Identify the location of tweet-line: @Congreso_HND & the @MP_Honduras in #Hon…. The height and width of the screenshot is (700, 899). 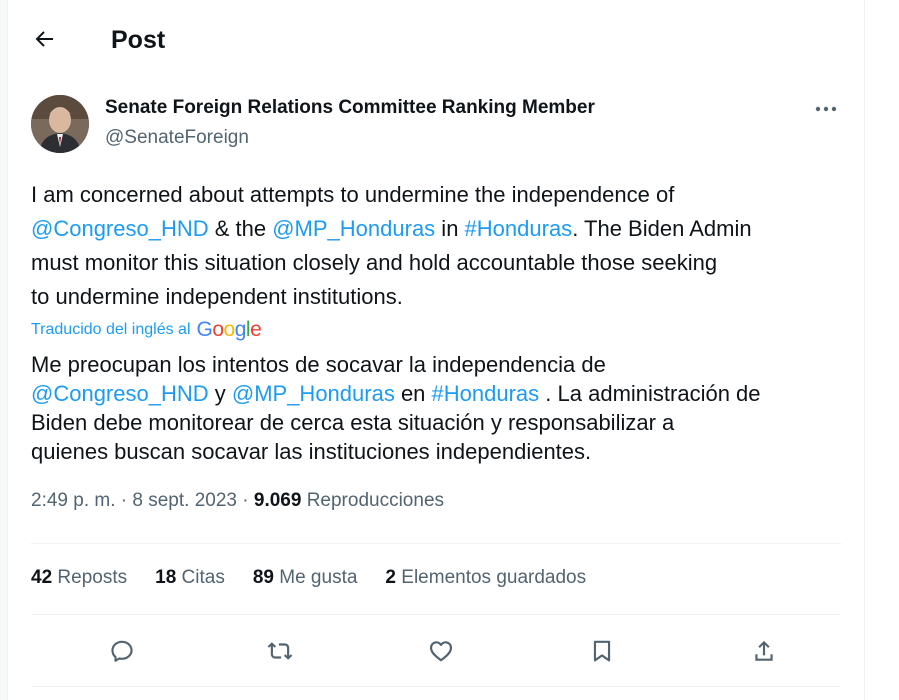
(436, 229).